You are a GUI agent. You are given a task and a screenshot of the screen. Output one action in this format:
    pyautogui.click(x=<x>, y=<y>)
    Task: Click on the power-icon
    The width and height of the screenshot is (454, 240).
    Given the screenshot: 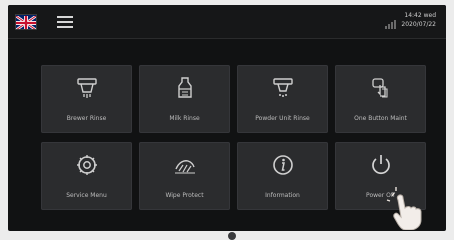 What is the action you would take?
    pyautogui.click(x=380, y=165)
    